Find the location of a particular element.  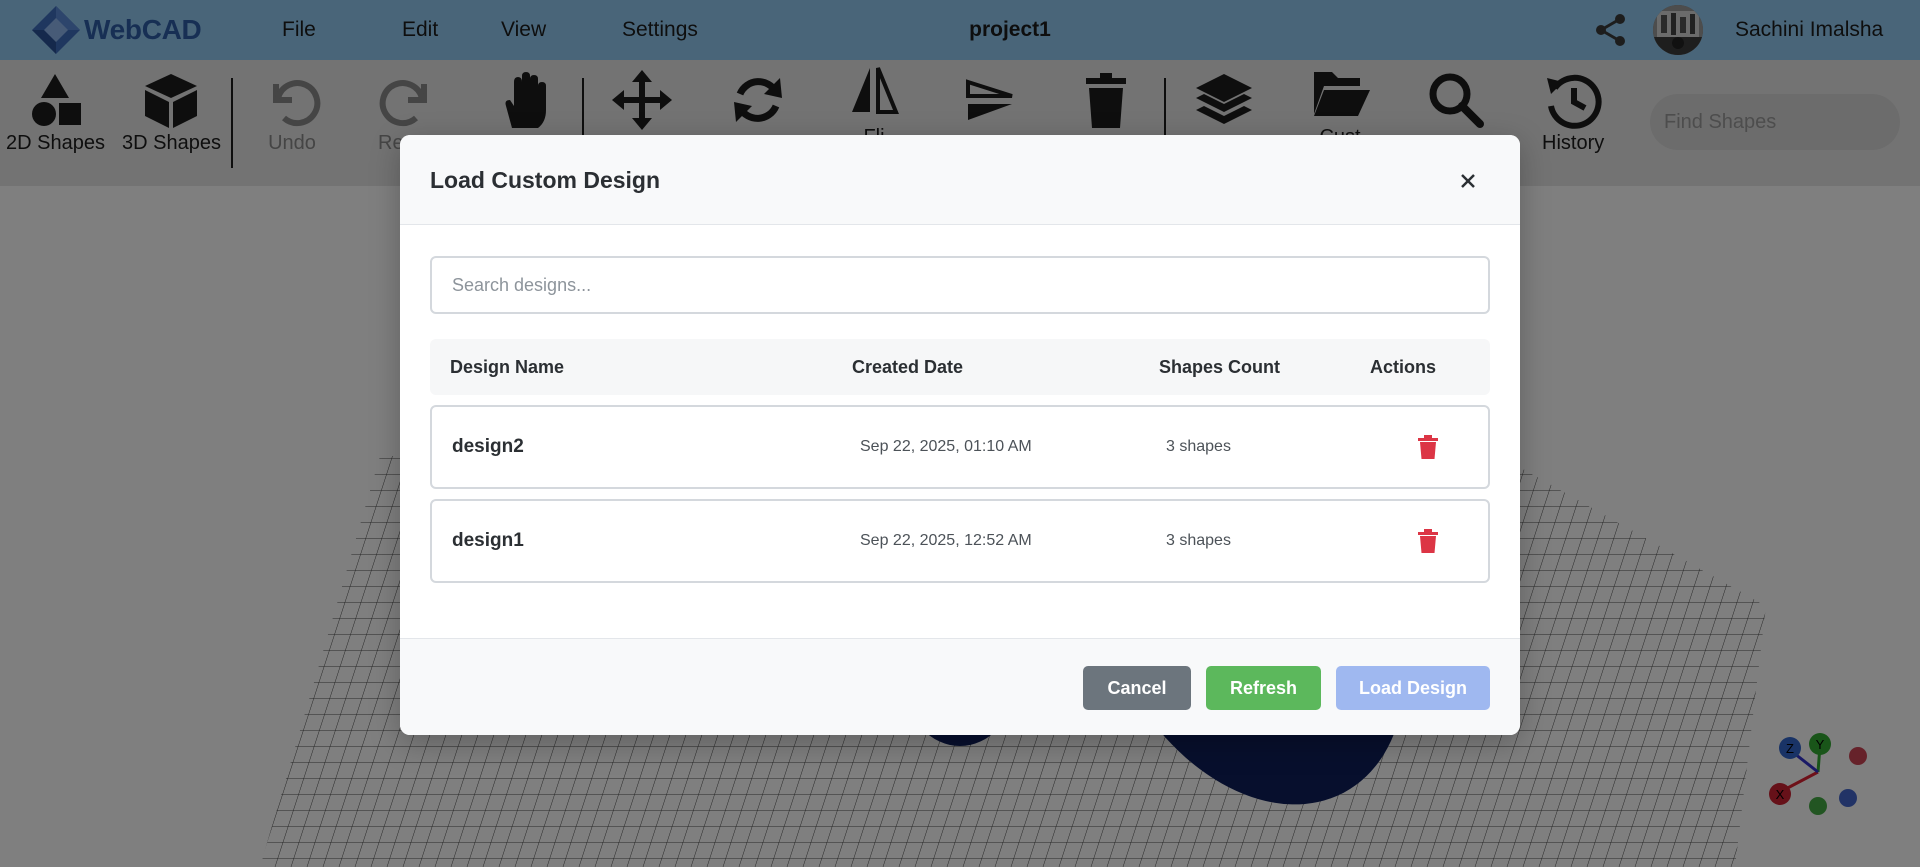

dialog-footer: Cancel Refresh Load Design is located at coordinates (960, 686).